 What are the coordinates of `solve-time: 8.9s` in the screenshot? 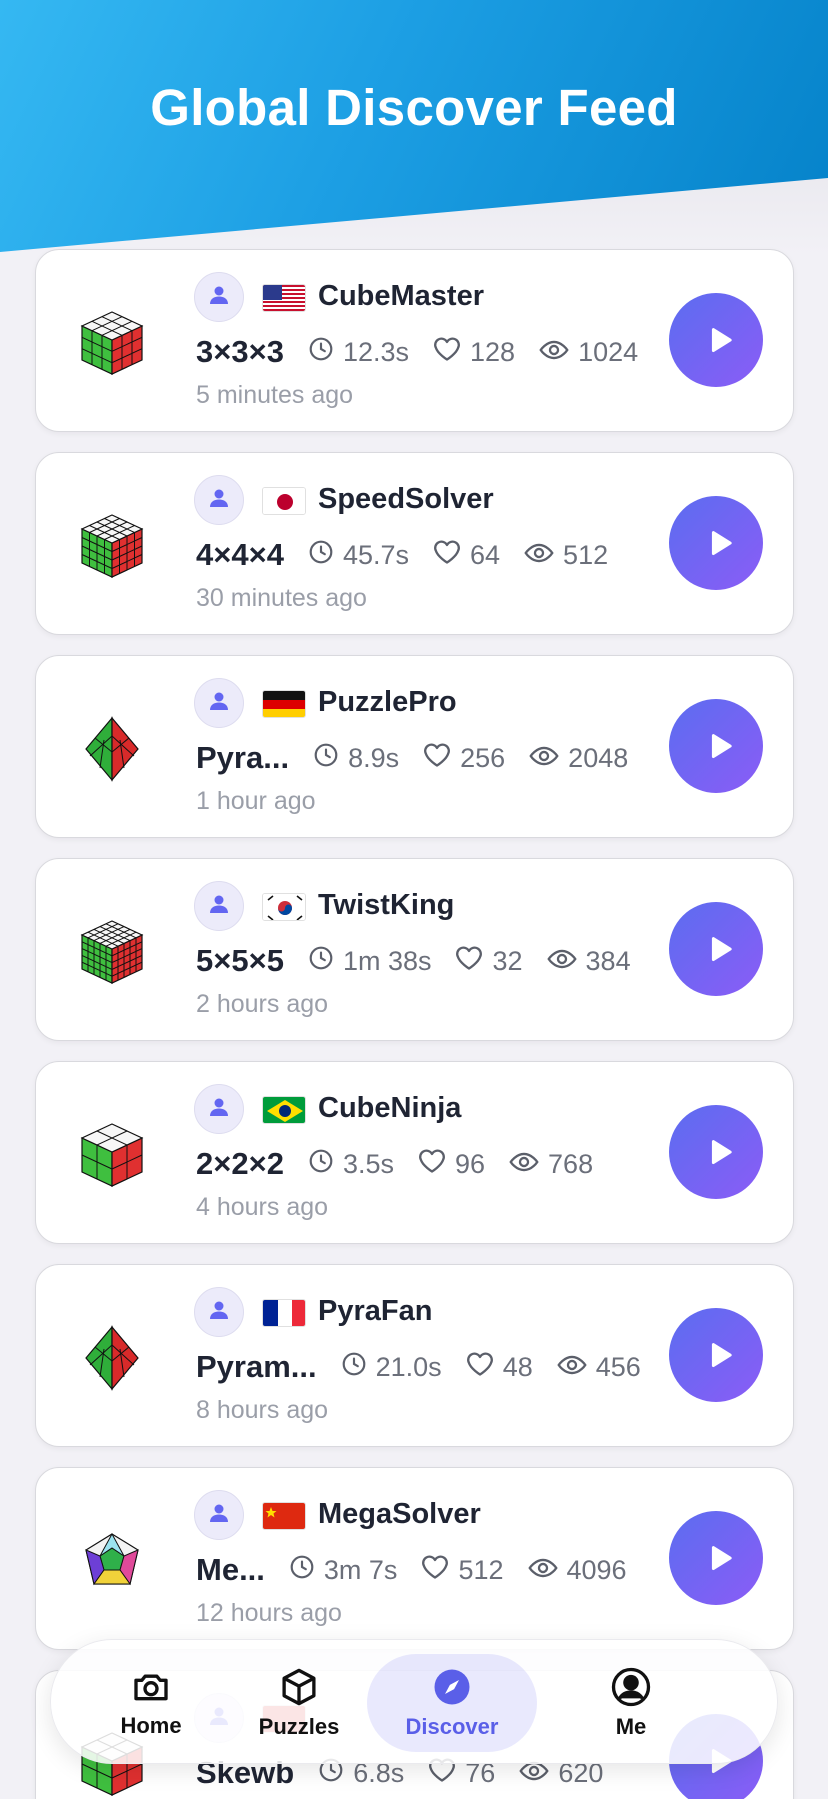 It's located at (356, 758).